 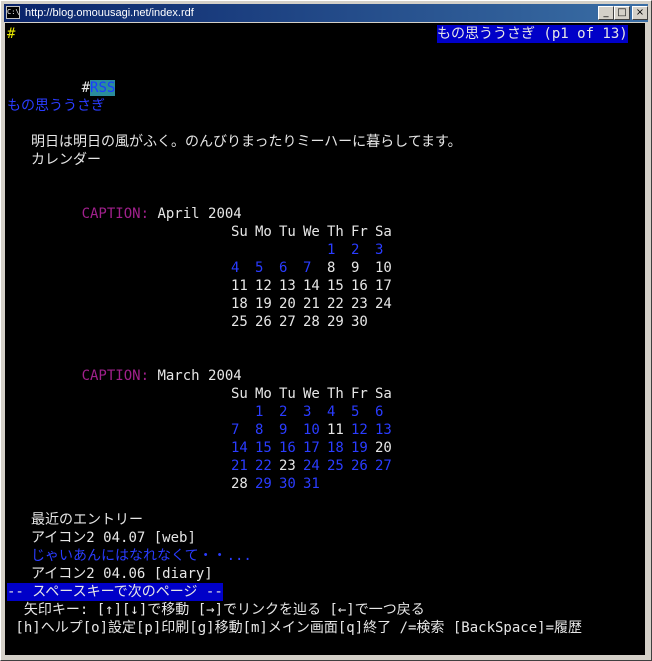 I want to click on calendar-day-link: 27, so click(x=387, y=466).